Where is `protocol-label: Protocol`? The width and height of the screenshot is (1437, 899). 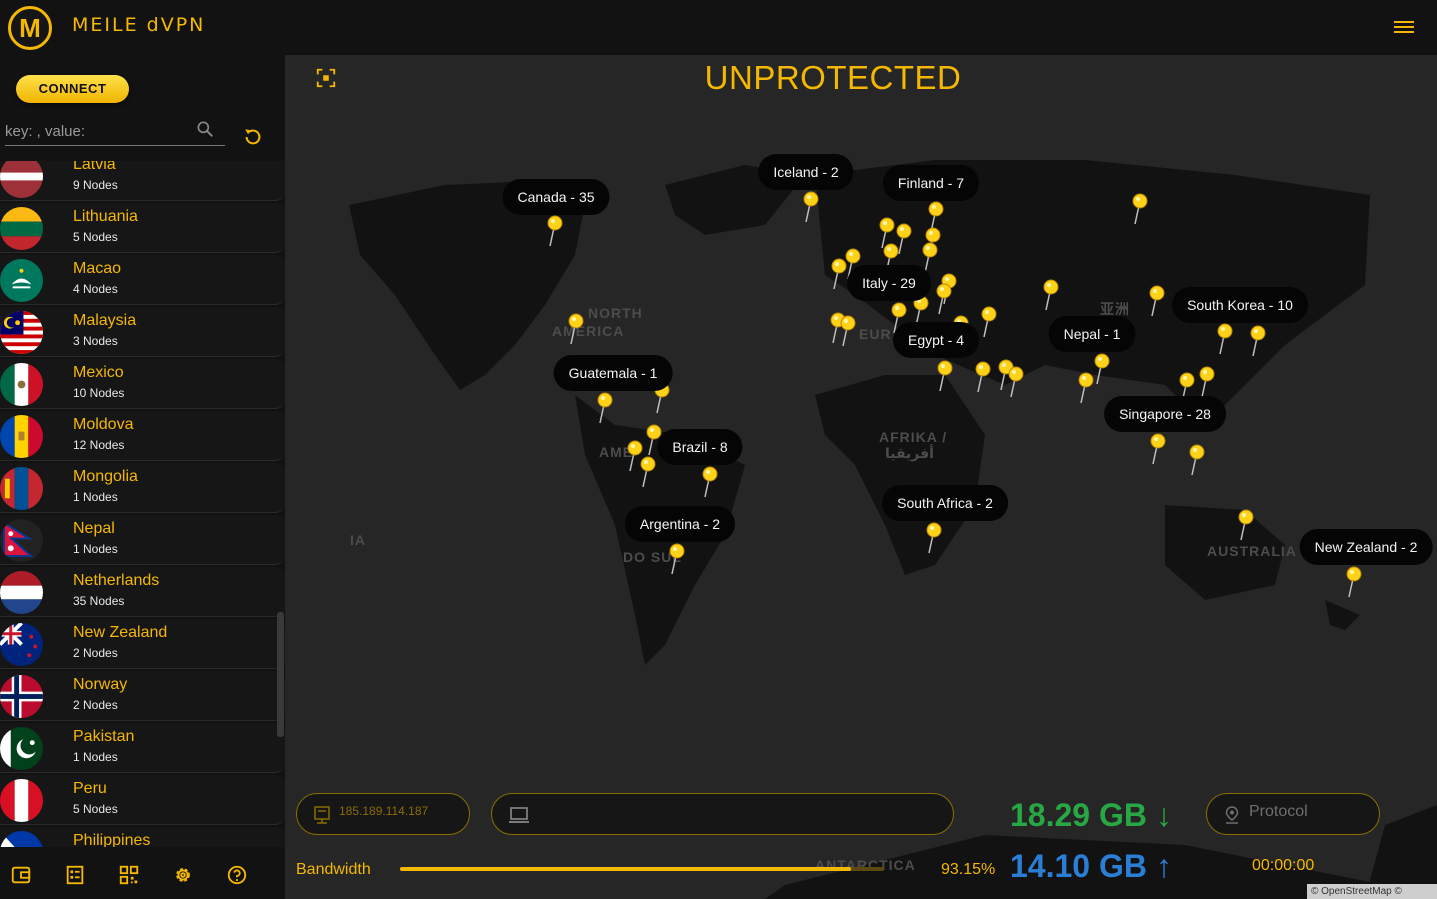
protocol-label: Protocol is located at coordinates (1278, 811).